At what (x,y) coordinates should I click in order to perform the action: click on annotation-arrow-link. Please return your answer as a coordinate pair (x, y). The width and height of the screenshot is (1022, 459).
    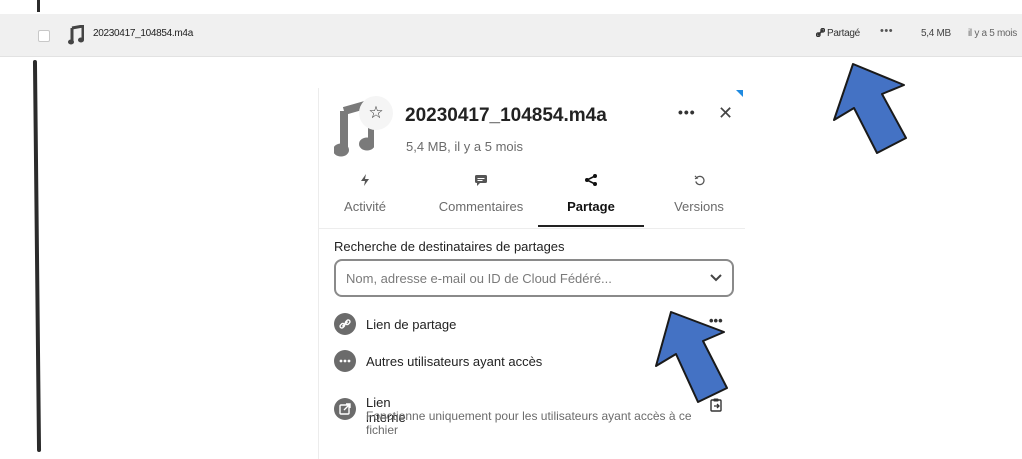
    Looking at the image, I should click on (691, 357).